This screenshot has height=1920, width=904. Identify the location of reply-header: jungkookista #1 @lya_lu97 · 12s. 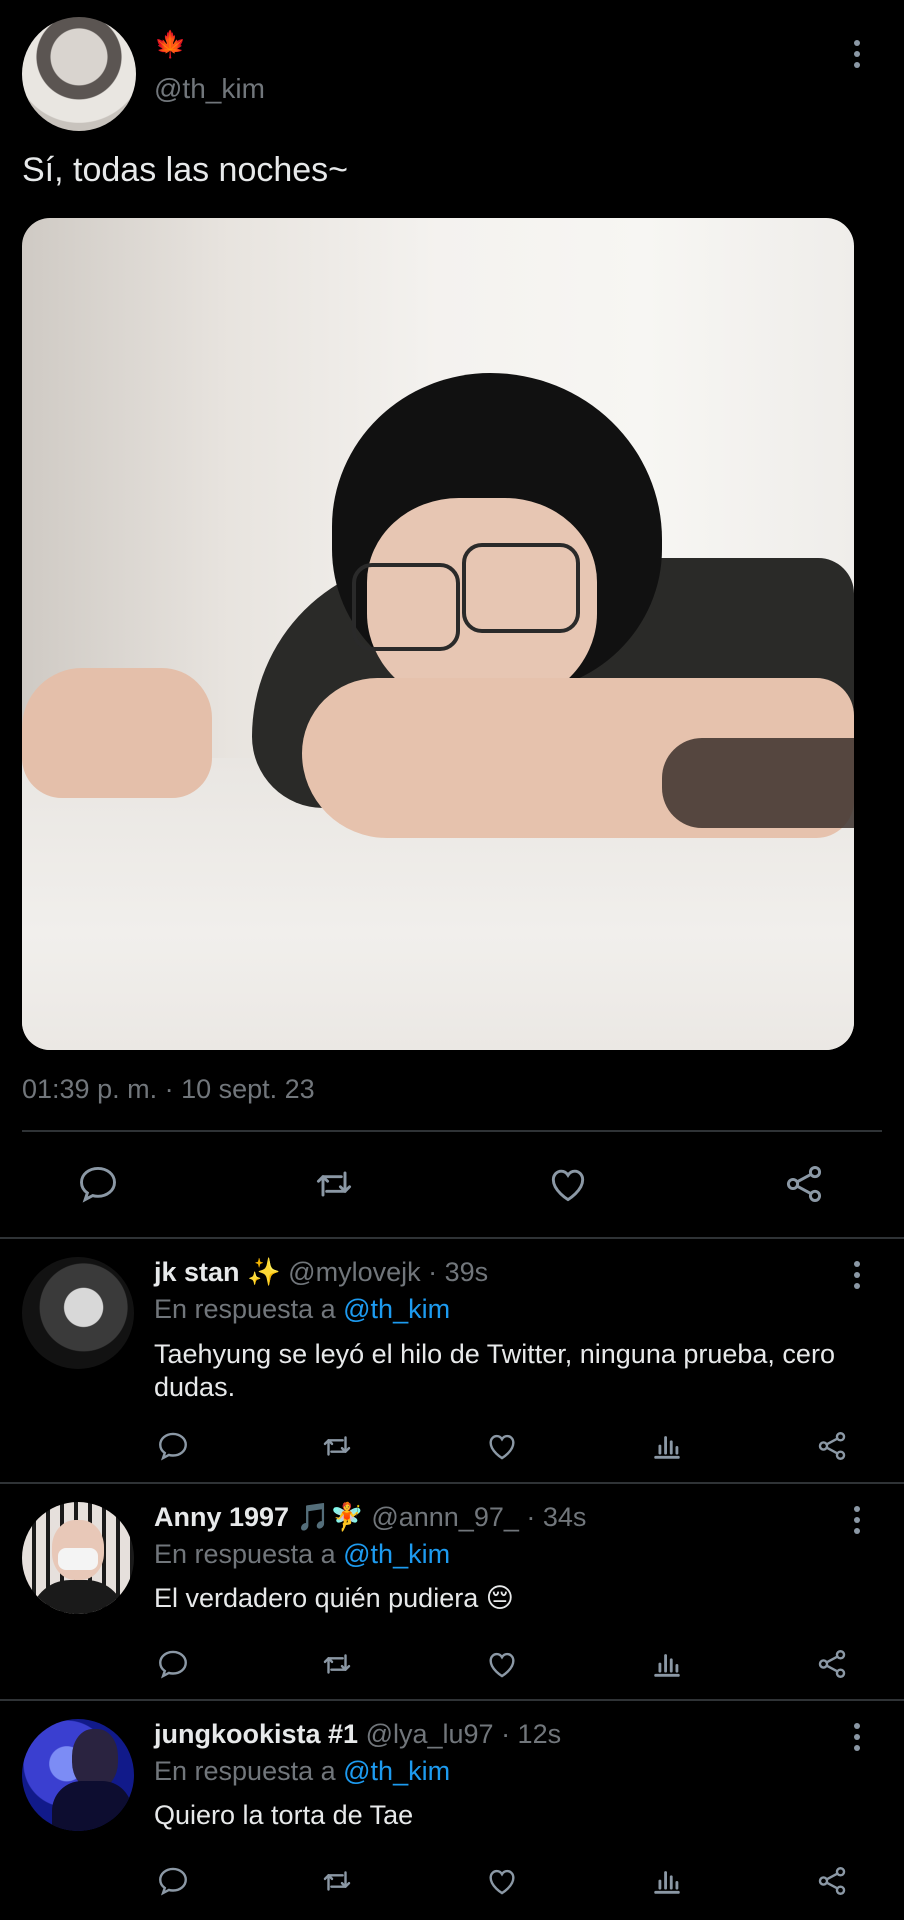
(357, 1734).